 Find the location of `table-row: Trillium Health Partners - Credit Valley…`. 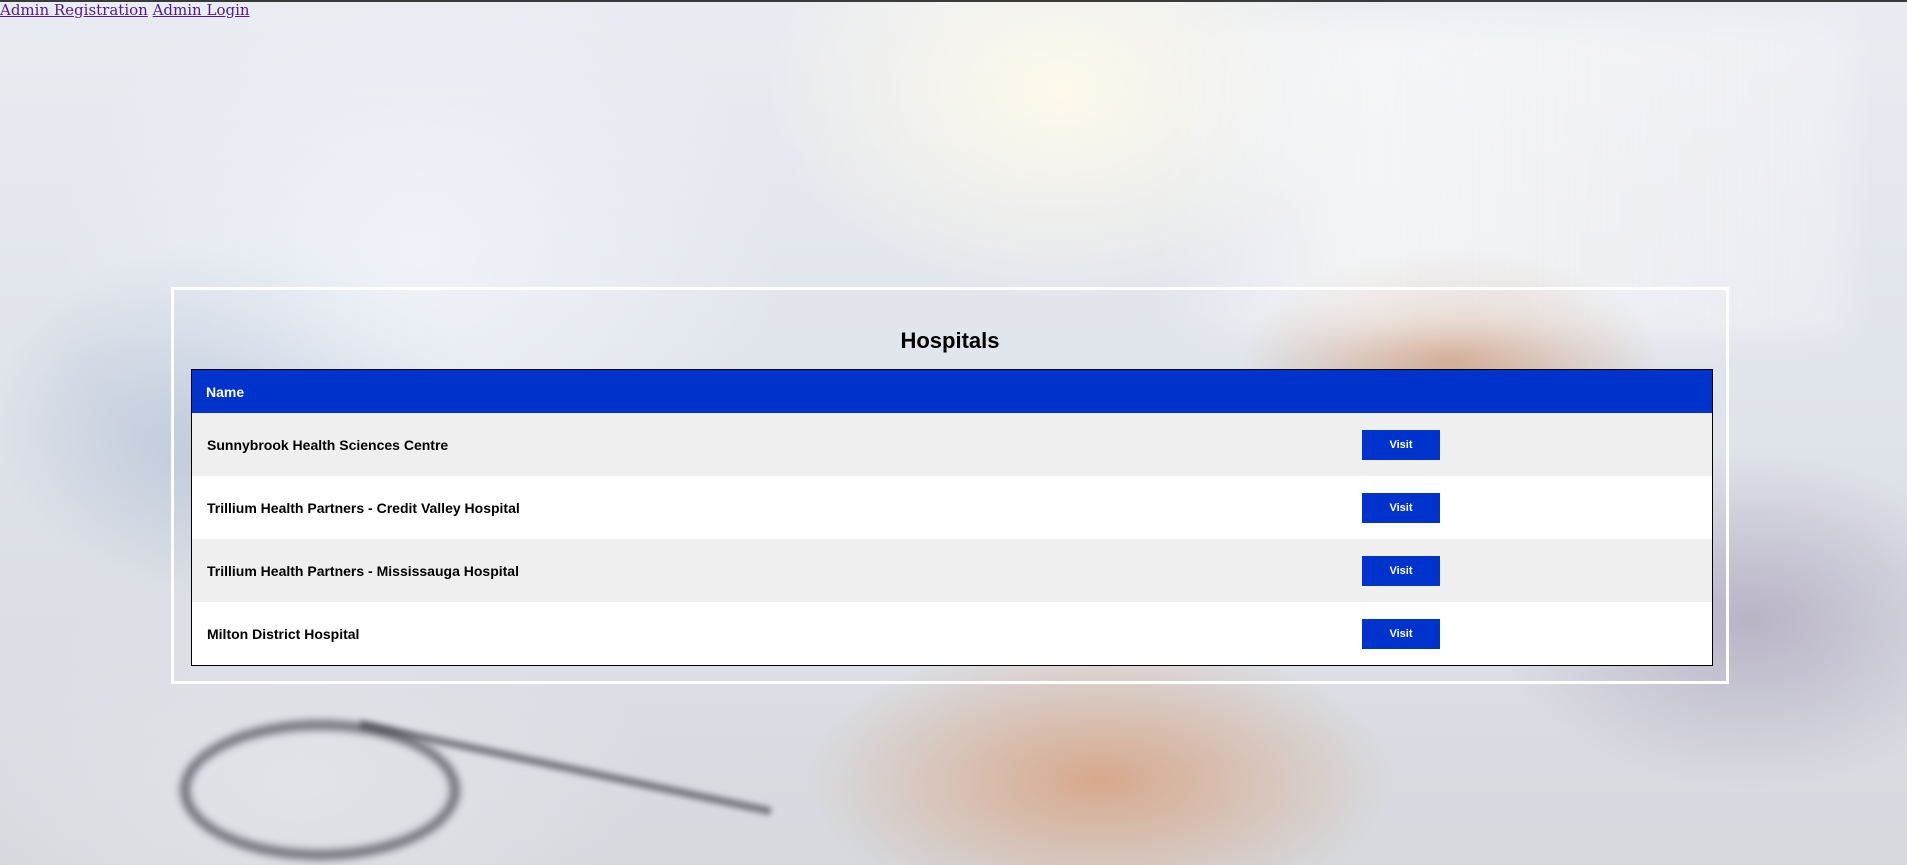

table-row: Trillium Health Partners - Credit Valley… is located at coordinates (952, 507).